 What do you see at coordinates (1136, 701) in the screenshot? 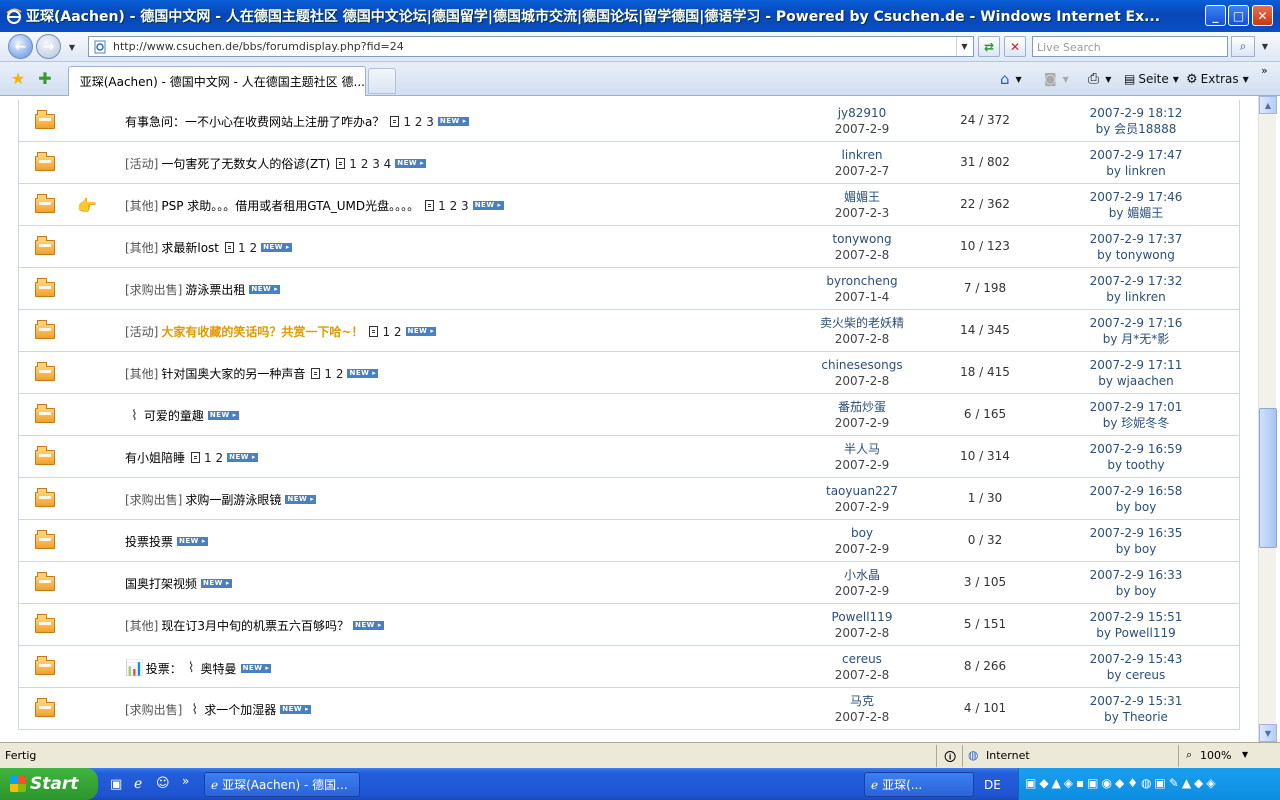
I see `last-post-time-link: 2007-2-9 15:31` at bounding box center [1136, 701].